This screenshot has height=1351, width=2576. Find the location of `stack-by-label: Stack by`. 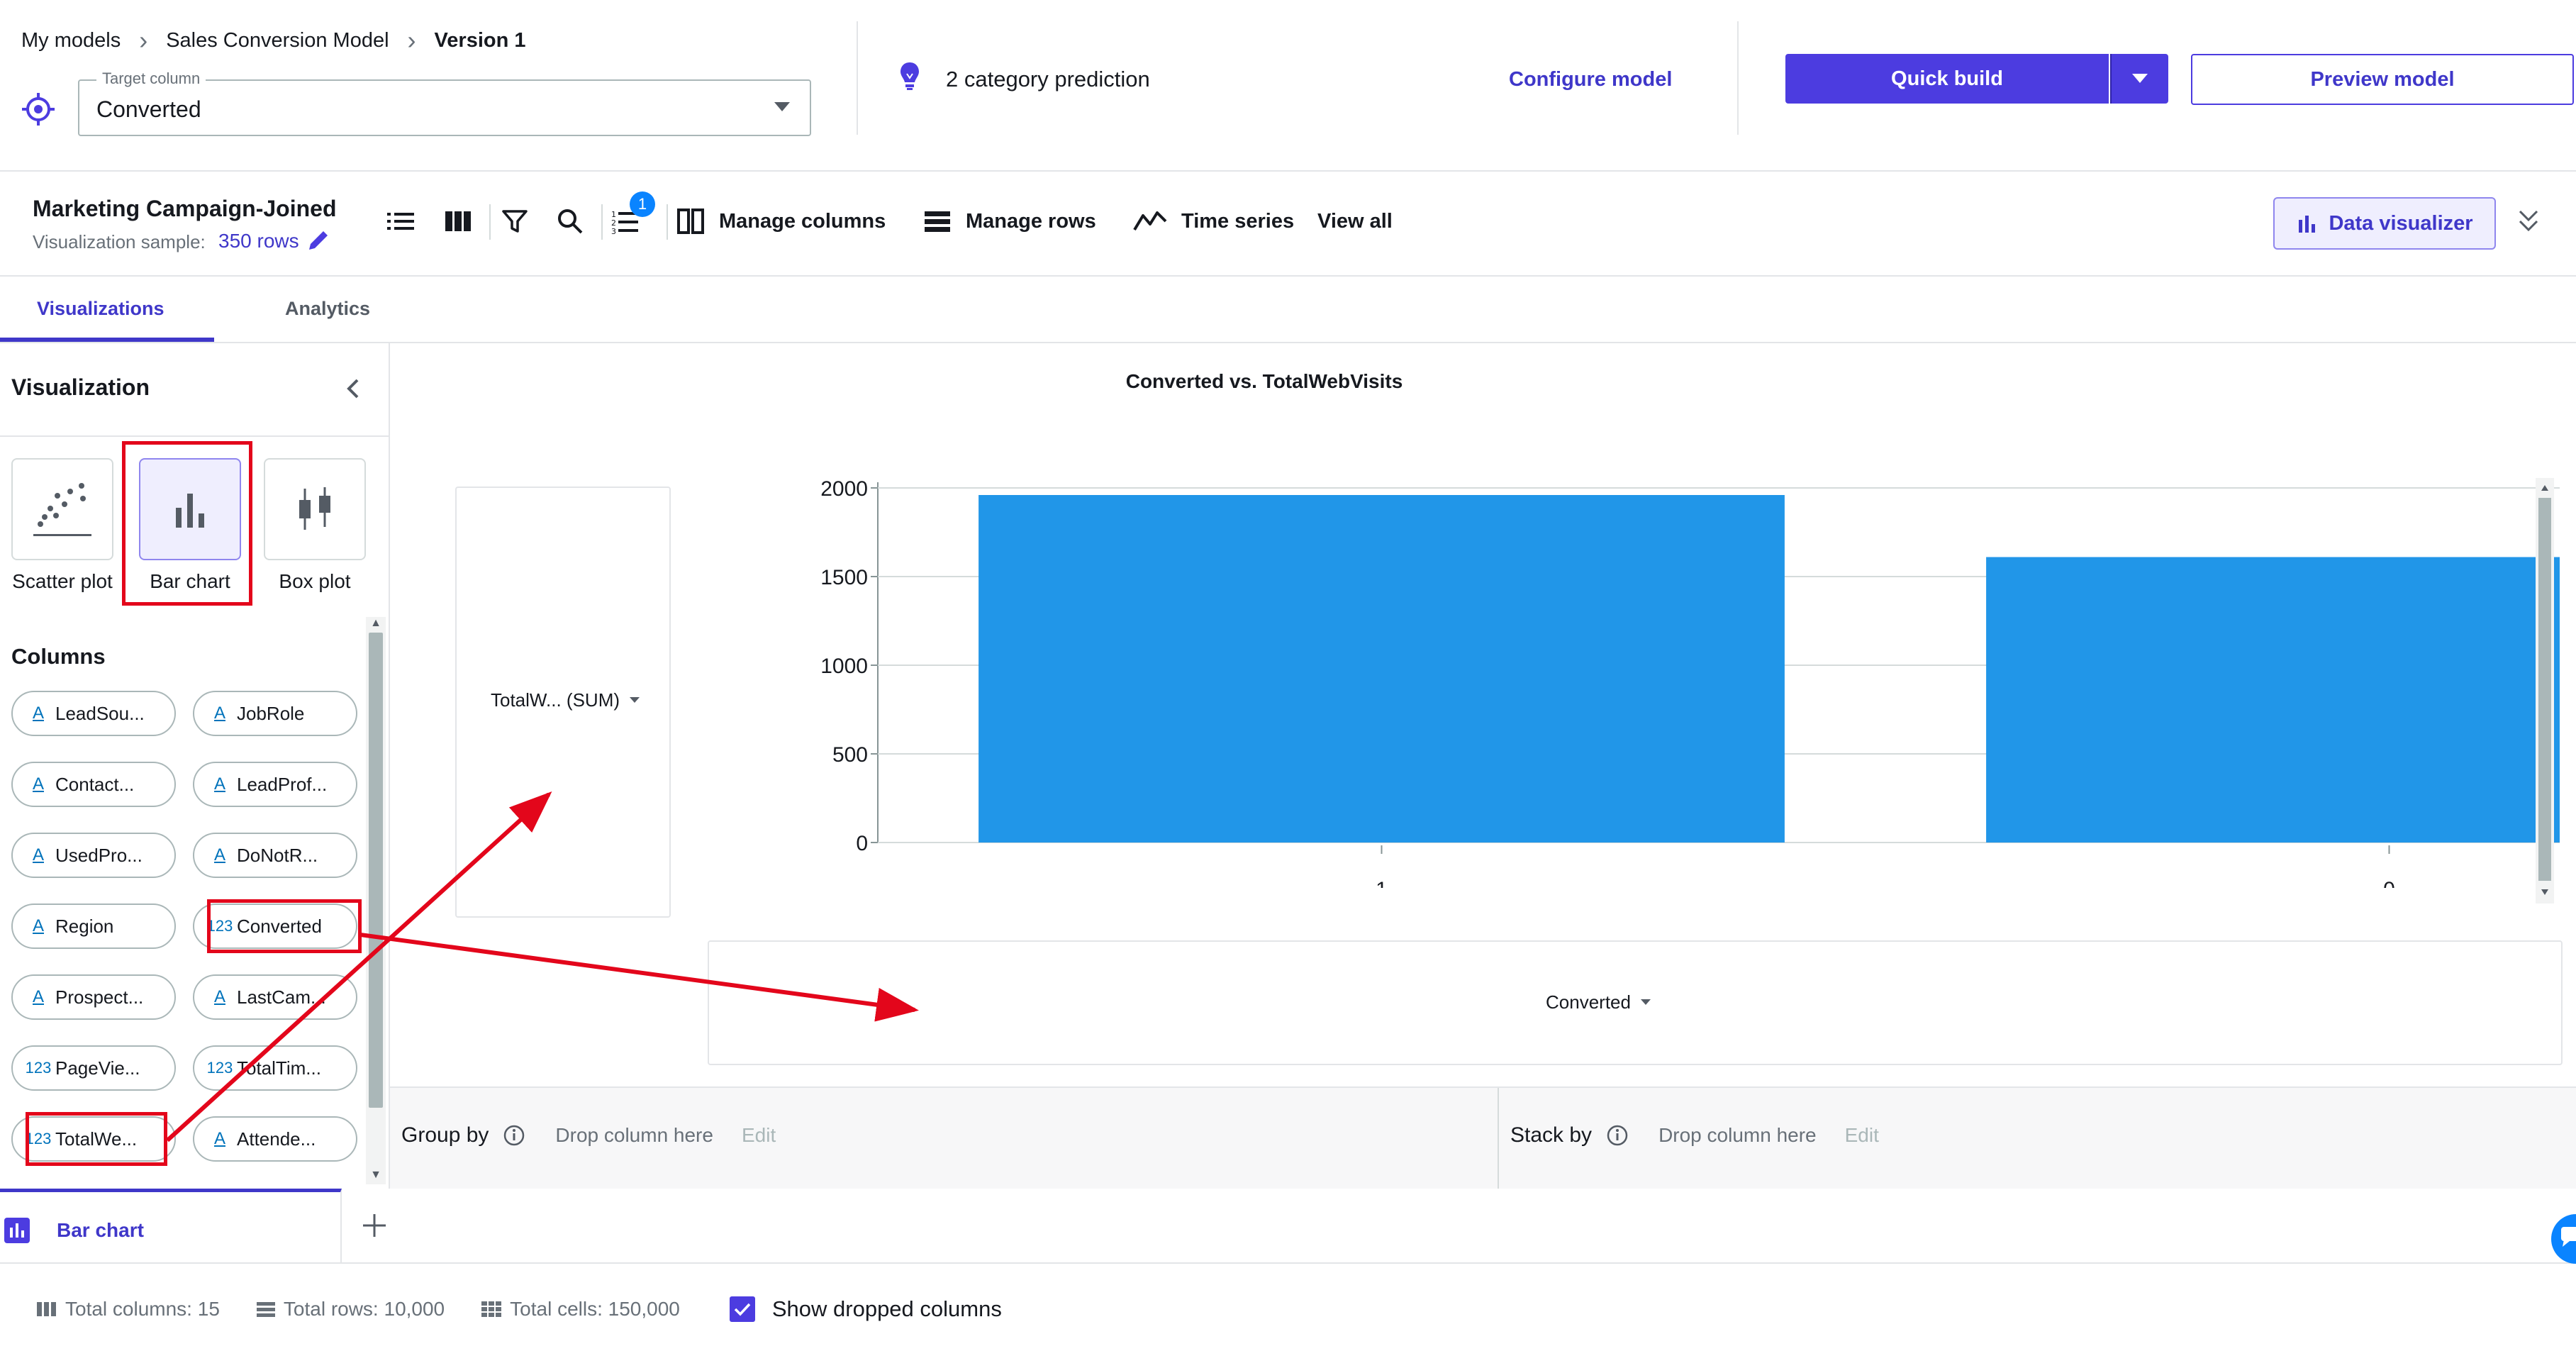

stack-by-label: Stack by is located at coordinates (1551, 1135).